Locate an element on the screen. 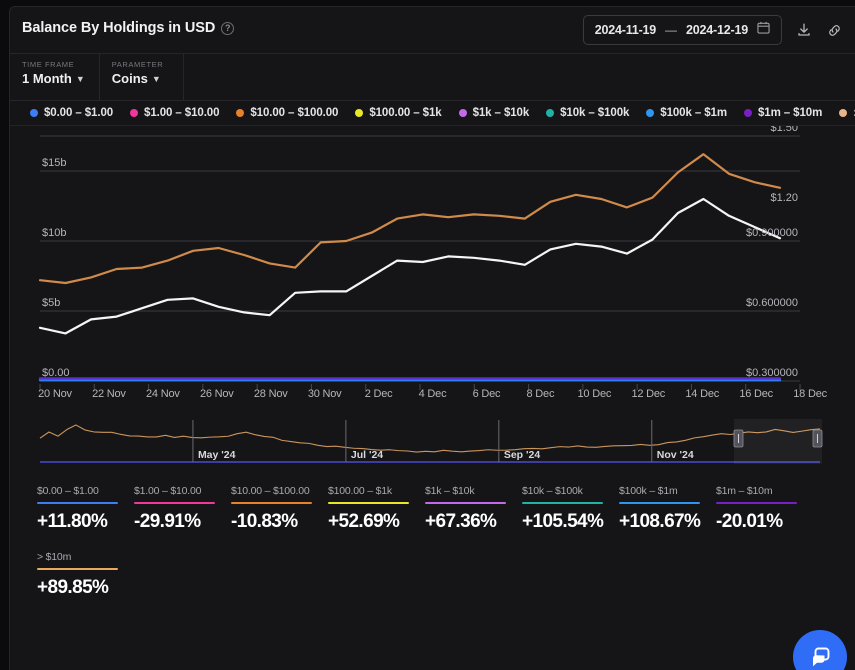  stat-card: $100.00 – $1k +52.69% is located at coordinates (376, 509).